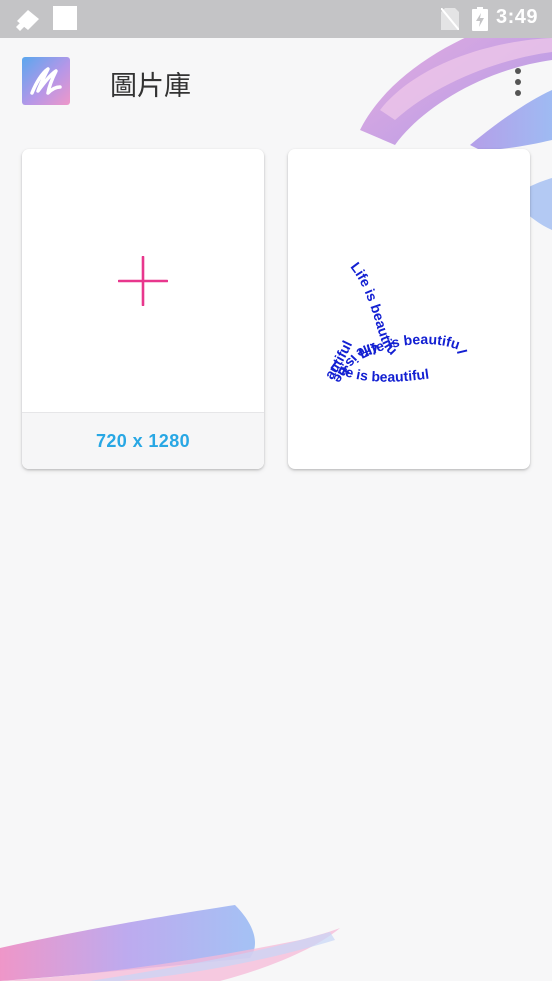 The height and width of the screenshot is (981, 552). I want to click on page-title: 圖片庫, so click(150, 86).